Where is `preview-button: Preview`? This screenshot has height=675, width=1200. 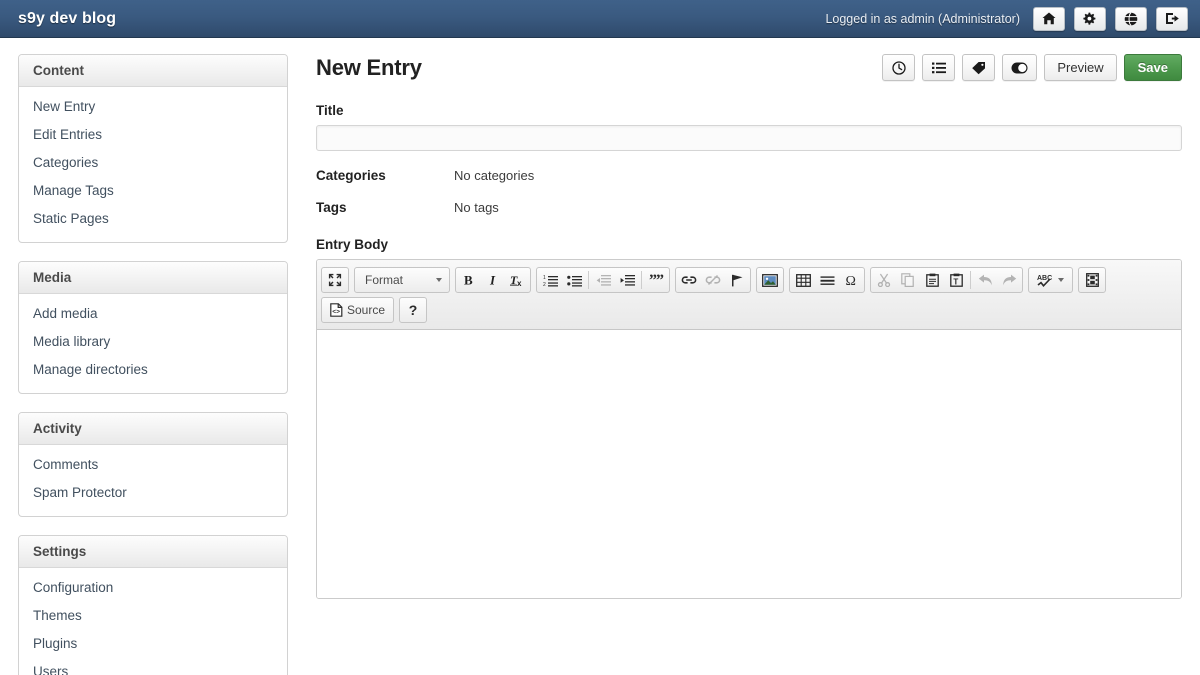 preview-button: Preview is located at coordinates (1080, 67).